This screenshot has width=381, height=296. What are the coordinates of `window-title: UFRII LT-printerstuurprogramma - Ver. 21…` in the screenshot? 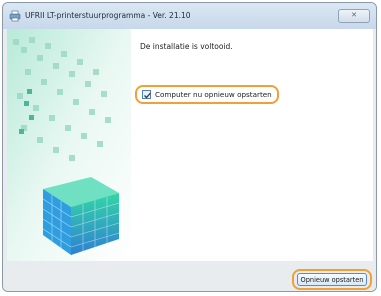 It's located at (108, 15).